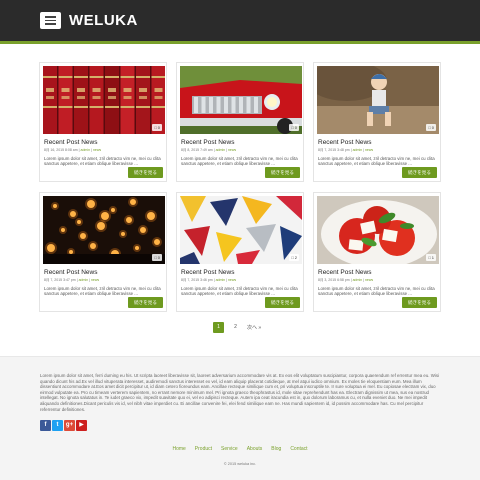 The image size is (480, 480). What do you see at coordinates (240, 449) in the screenshot?
I see `footer-nav: Home Product Service Abouts Blog Contact` at bounding box center [240, 449].